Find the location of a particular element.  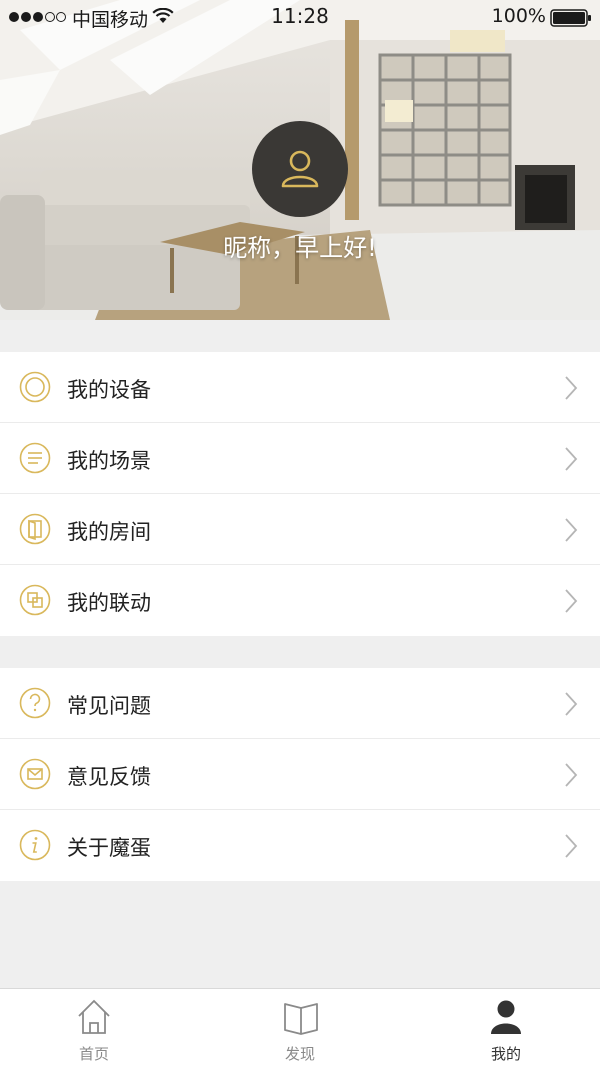

menu-item-feedback: 意见反馈 is located at coordinates (300, 774).